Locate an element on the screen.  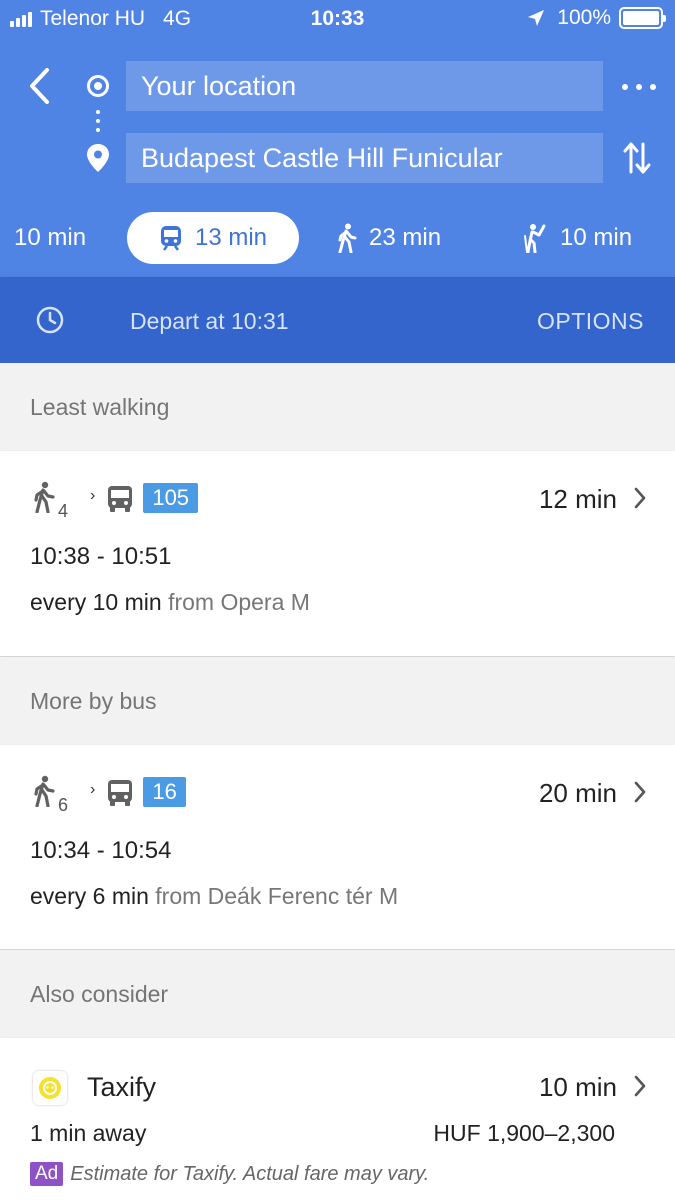
tab-drive: 10 min is located at coordinates (50, 238).